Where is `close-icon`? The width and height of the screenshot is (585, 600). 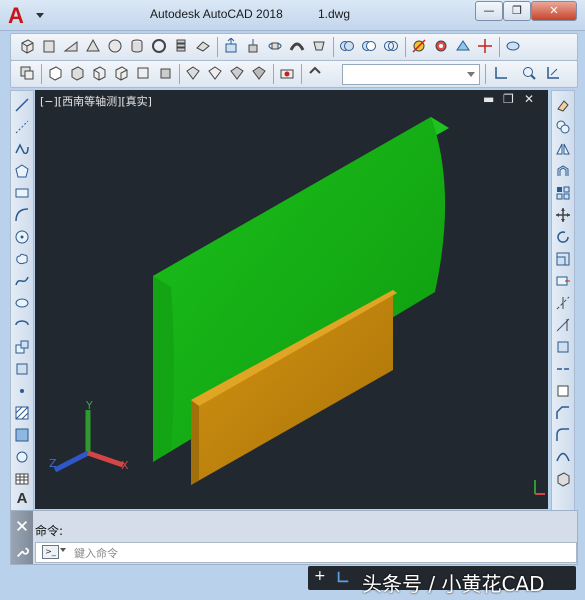 close-icon is located at coordinates (22, 526).